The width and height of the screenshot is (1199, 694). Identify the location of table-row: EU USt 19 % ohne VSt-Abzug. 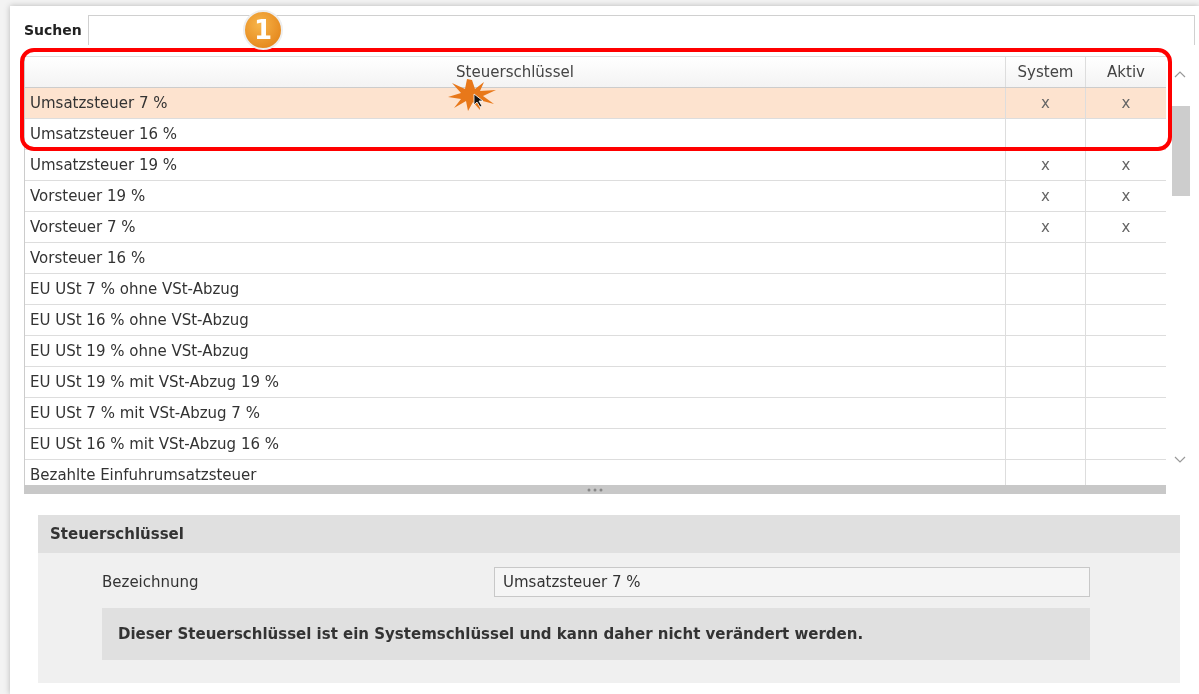
(595, 351).